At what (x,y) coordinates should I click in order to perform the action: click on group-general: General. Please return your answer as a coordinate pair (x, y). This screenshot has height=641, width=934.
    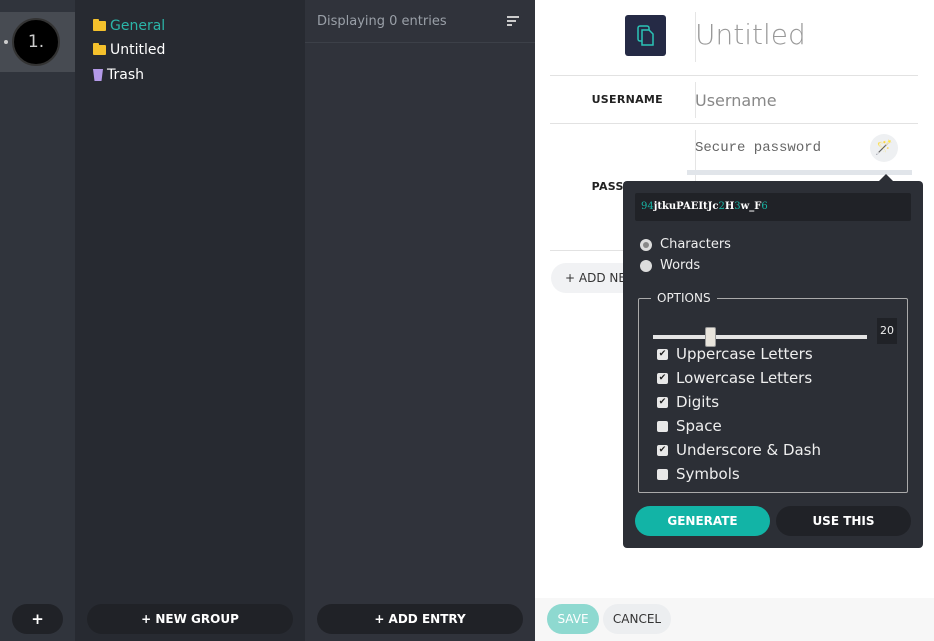
    Looking at the image, I should click on (129, 26).